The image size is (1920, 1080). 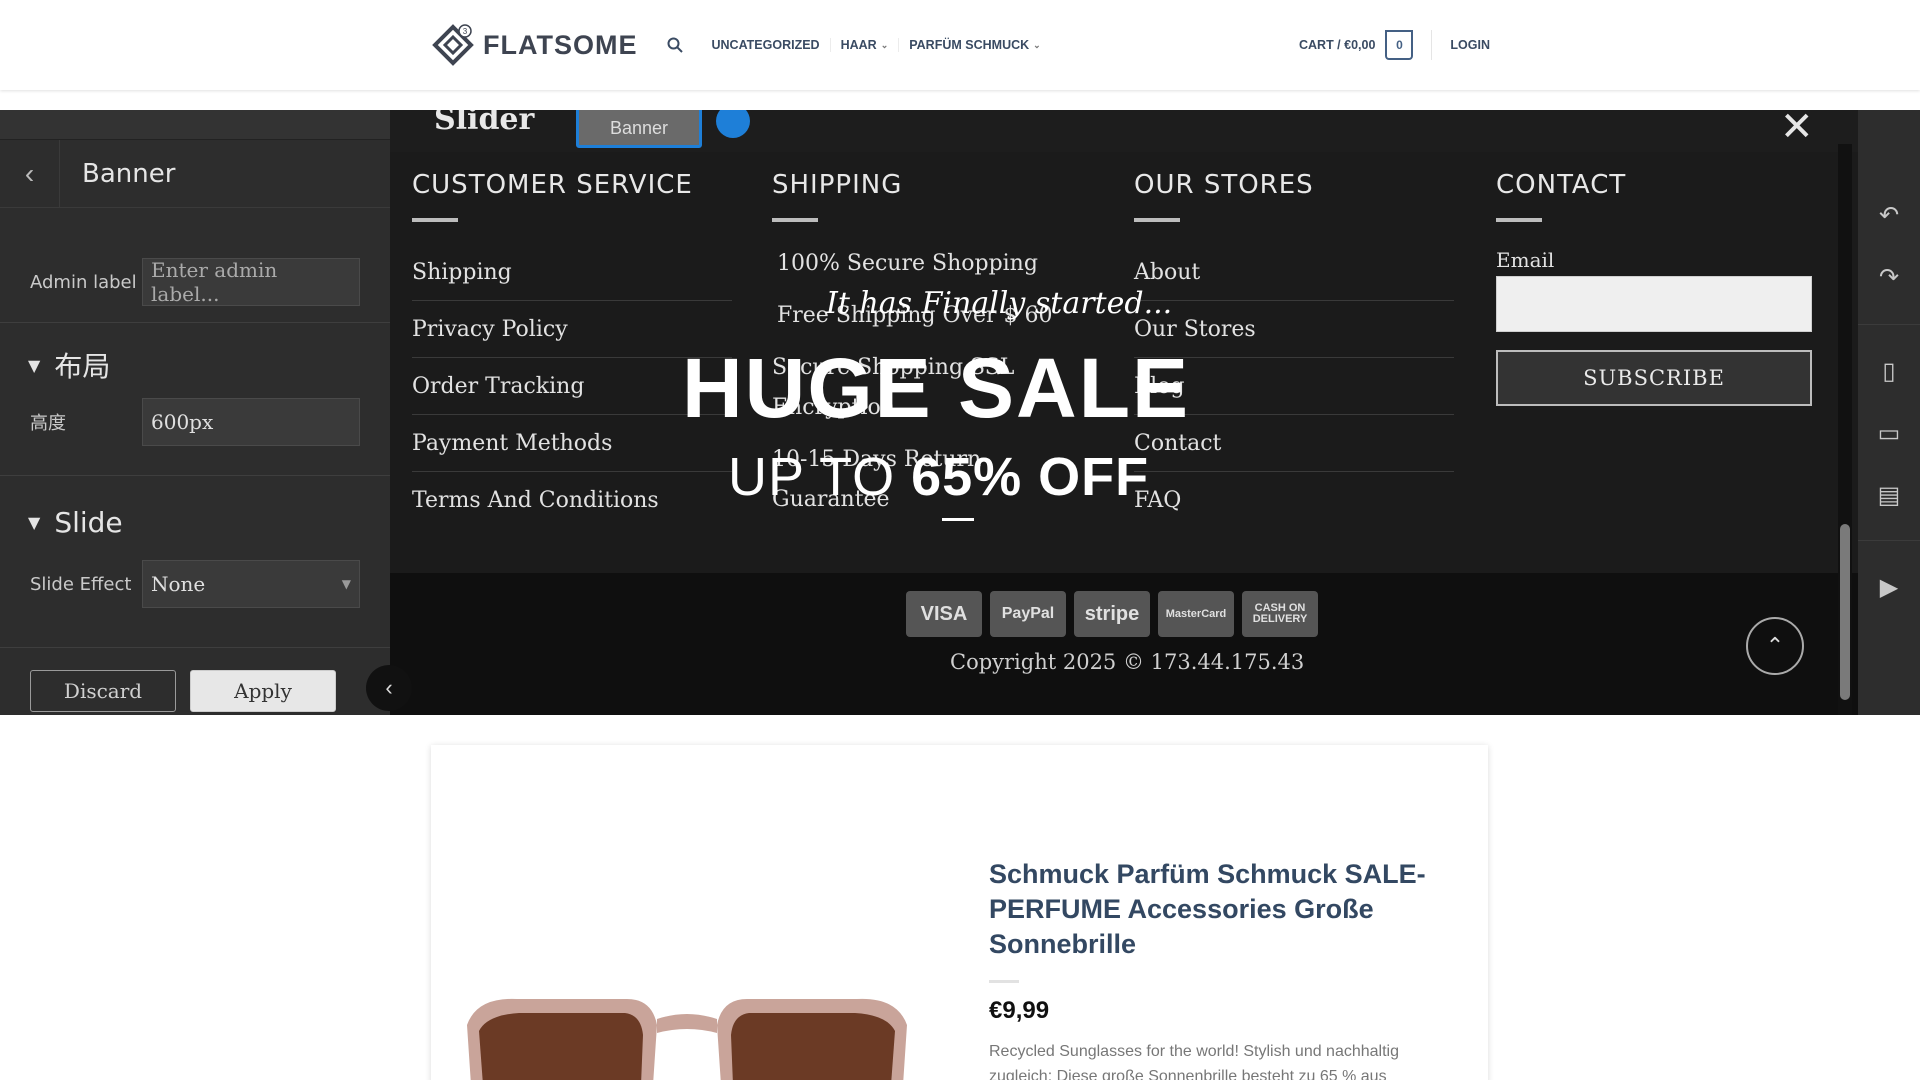 I want to click on shipping-item: Secure Shopping SSL Encryption, so click(x=893, y=387).